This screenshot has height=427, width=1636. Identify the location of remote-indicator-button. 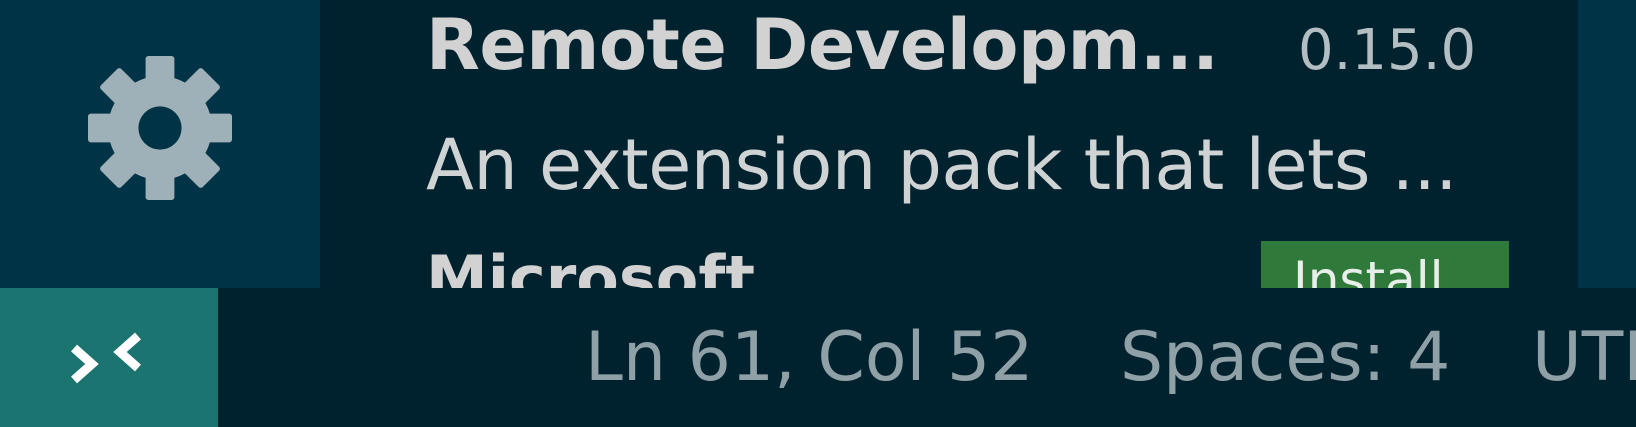
(109, 357).